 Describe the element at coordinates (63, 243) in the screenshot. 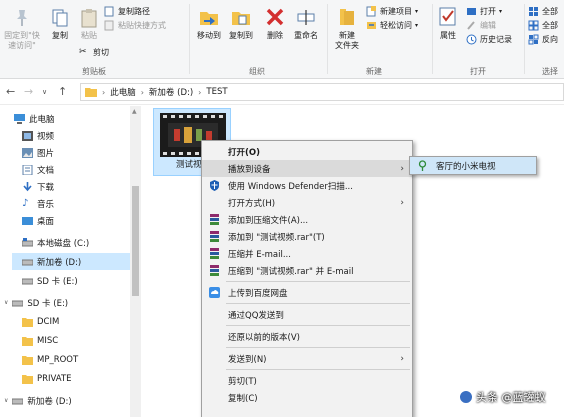

I see `nav-item-label: 本地磁盘 (C:)` at that location.